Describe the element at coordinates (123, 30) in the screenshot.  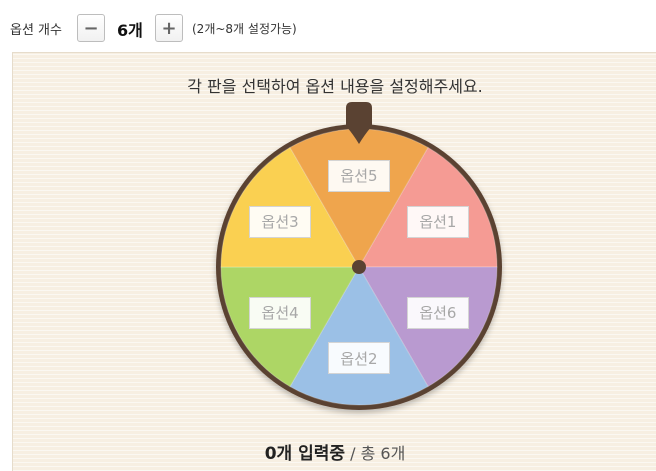
I see `count-number: 6` at that location.